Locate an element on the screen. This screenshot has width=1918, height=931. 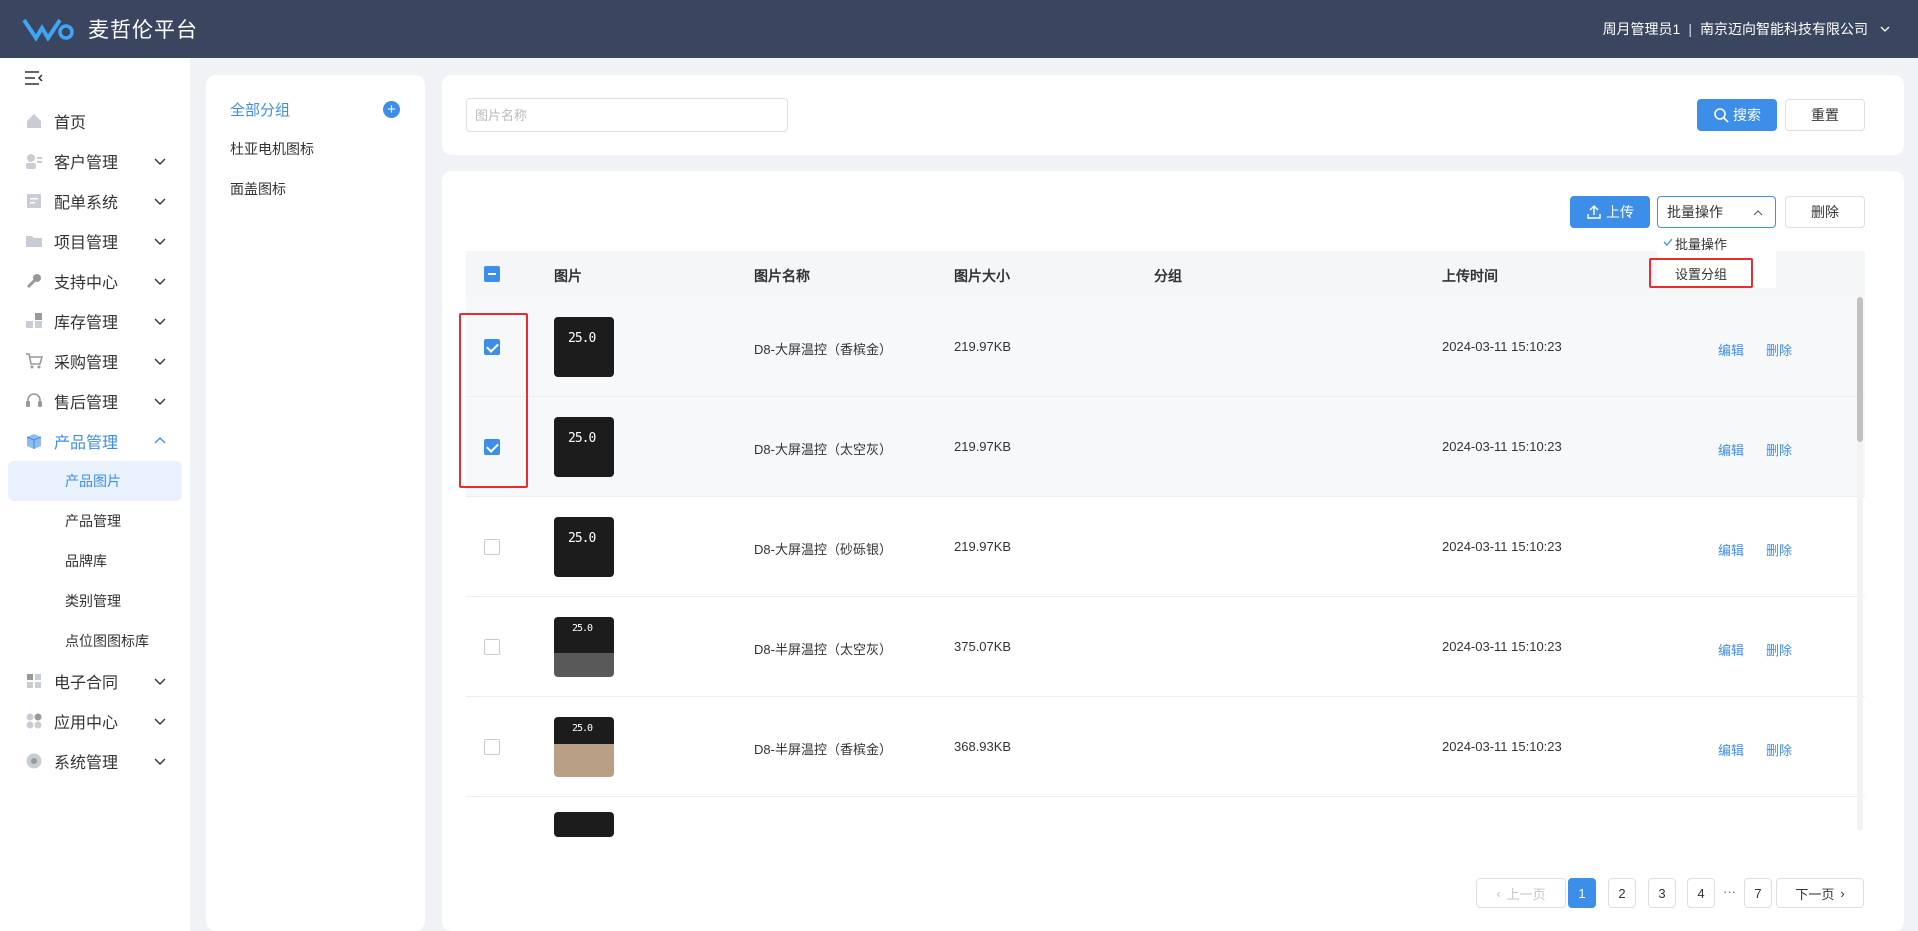
sidebar-item-contract: 电子合同 is located at coordinates (95, 681).